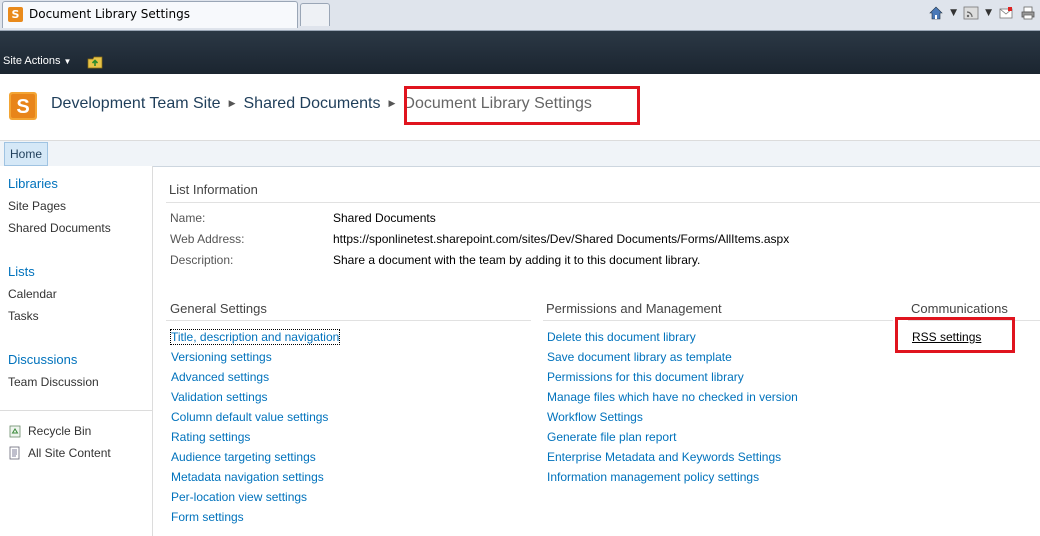 The width and height of the screenshot is (1040, 536). I want to click on name-value: Shared Documents, so click(384, 218).